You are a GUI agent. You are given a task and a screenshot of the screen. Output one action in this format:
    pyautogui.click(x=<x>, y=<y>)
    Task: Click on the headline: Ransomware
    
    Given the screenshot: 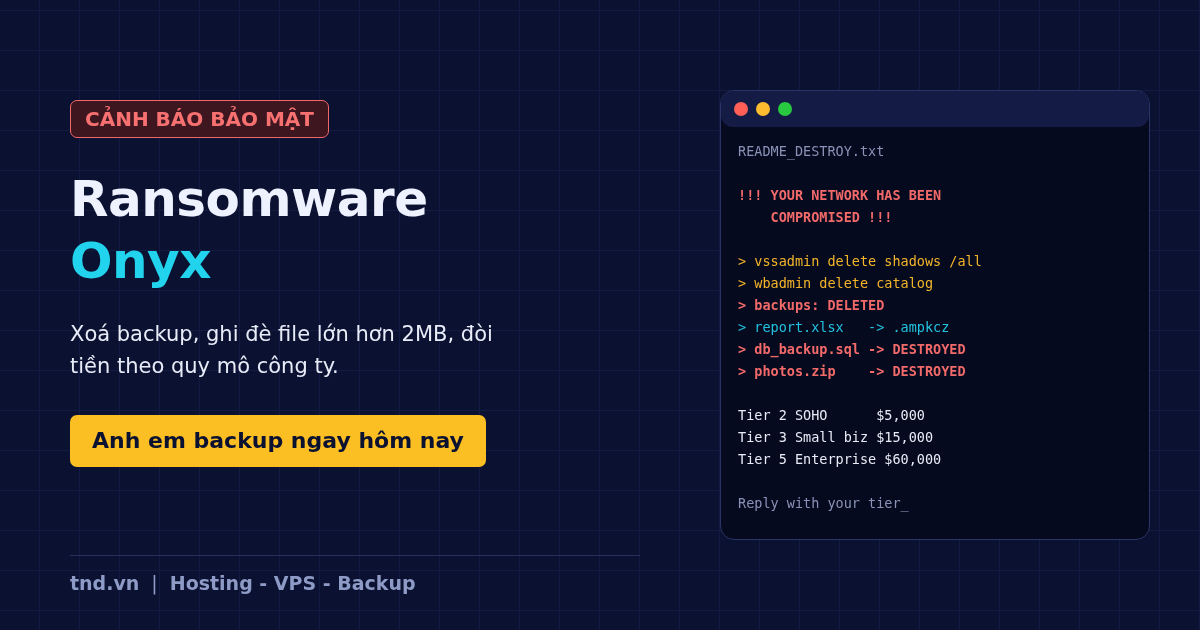 What is the action you would take?
    pyautogui.click(x=249, y=199)
    